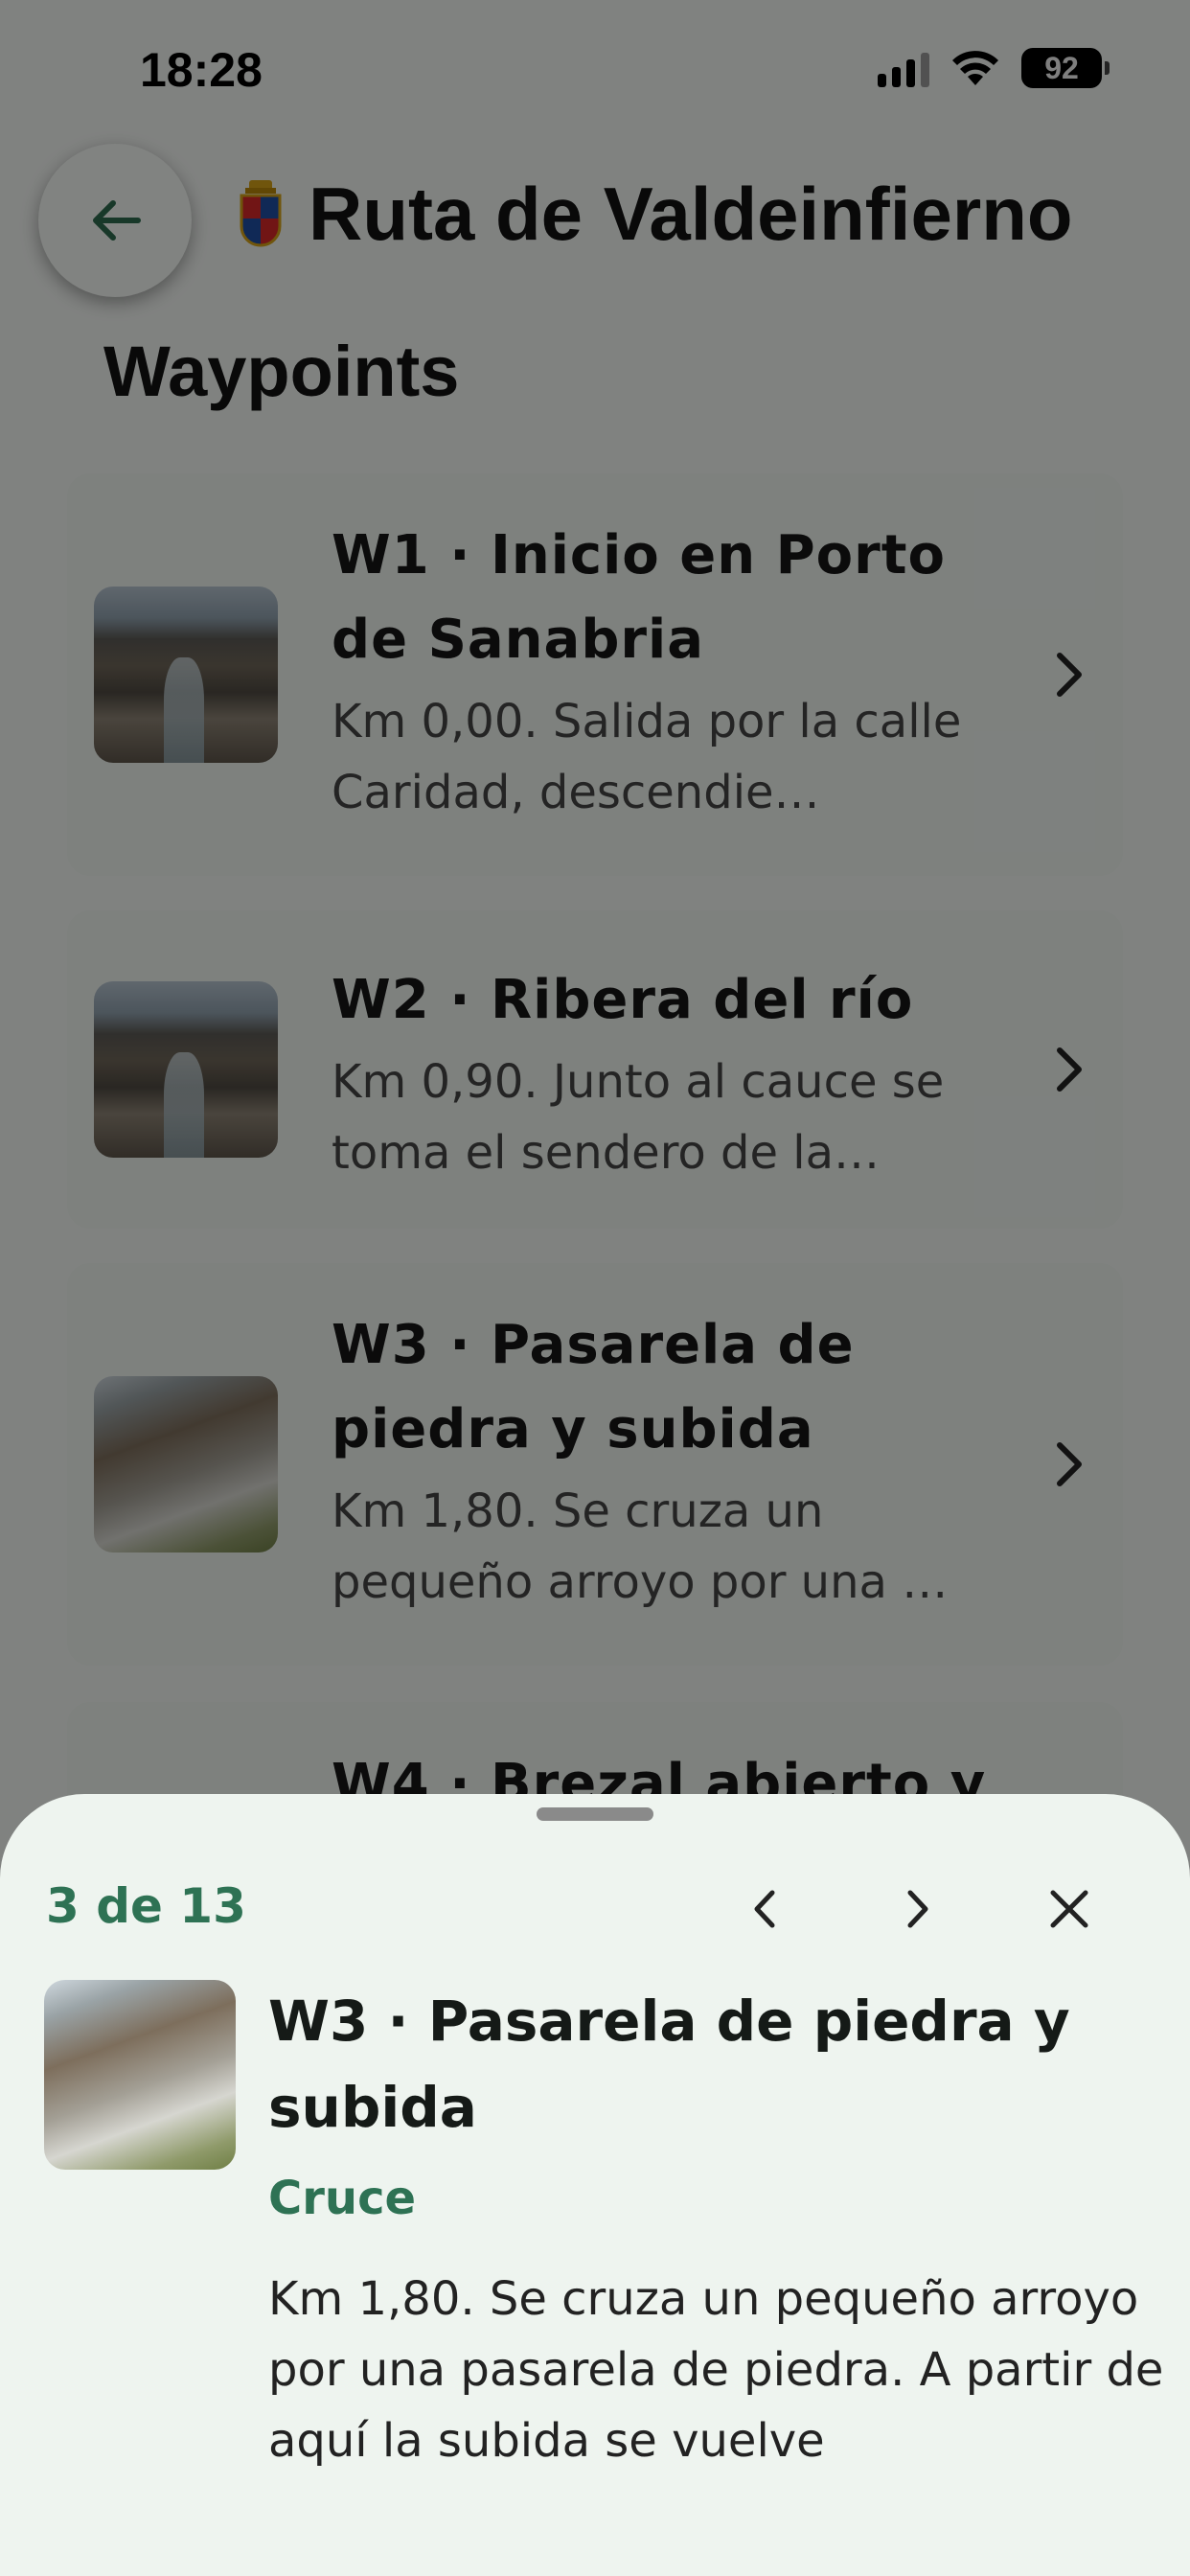 This screenshot has height=2576, width=1190. I want to click on chevron-right-icon, so click(918, 1909).